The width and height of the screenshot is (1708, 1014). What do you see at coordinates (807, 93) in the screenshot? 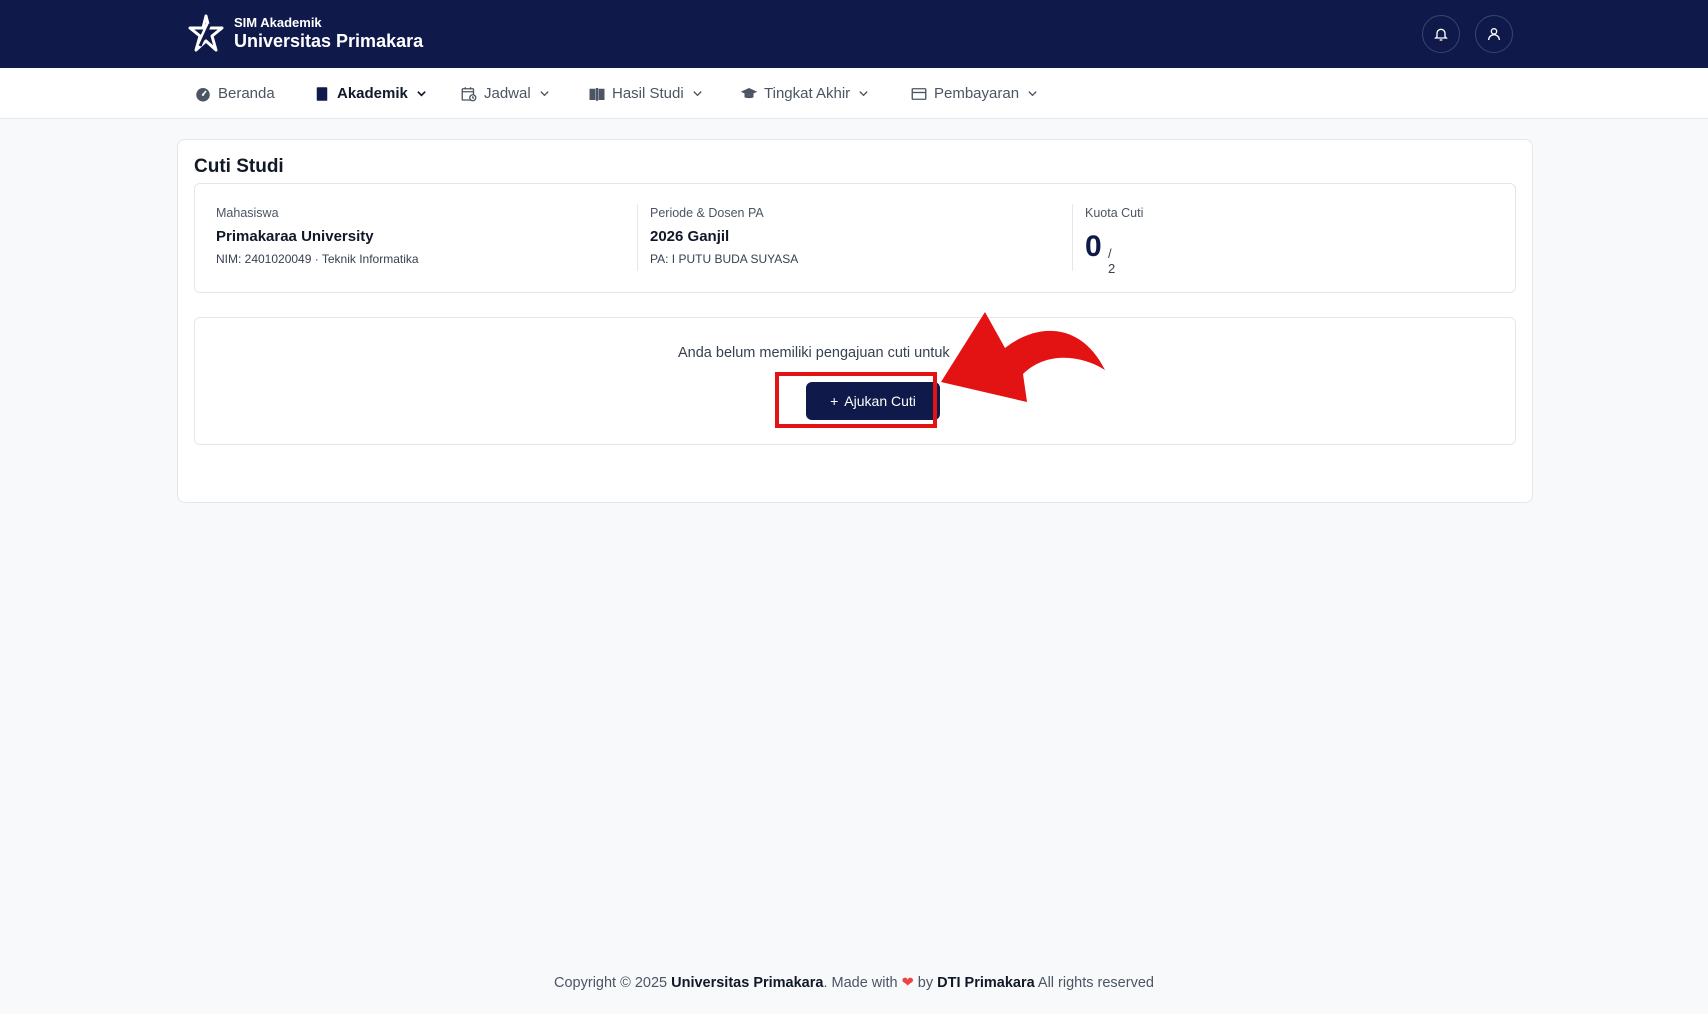
I see `nav-label: Tingkat Akhir` at bounding box center [807, 93].